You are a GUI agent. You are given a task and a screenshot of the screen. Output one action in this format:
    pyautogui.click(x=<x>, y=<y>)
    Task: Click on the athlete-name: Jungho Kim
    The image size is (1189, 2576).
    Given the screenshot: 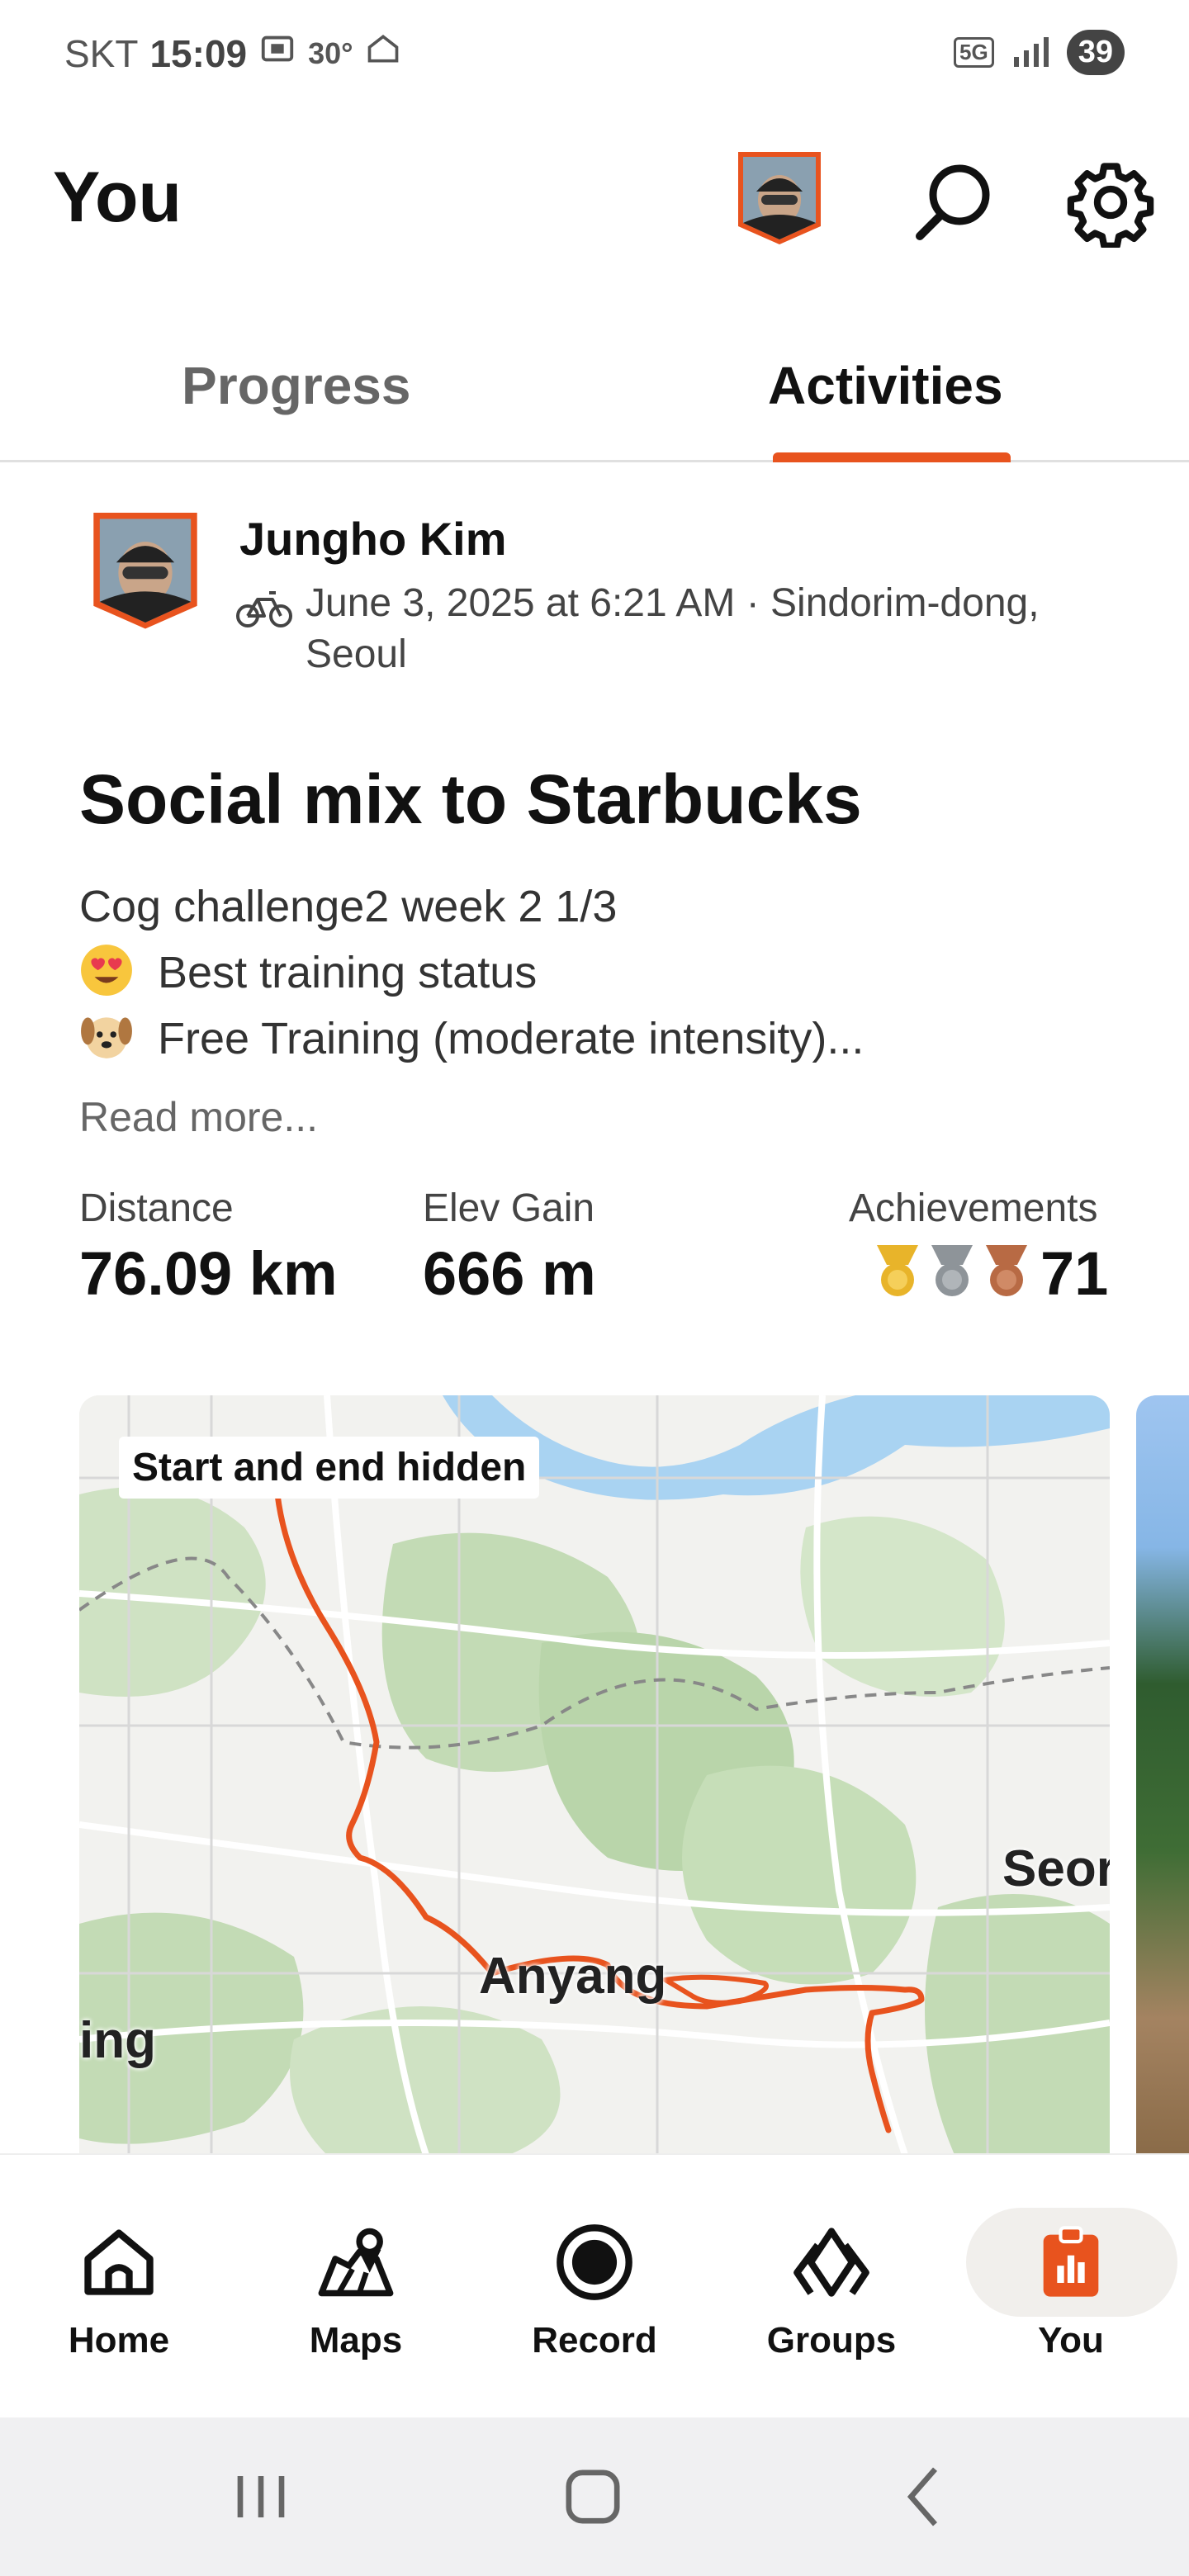 What is the action you would take?
    pyautogui.click(x=373, y=539)
    